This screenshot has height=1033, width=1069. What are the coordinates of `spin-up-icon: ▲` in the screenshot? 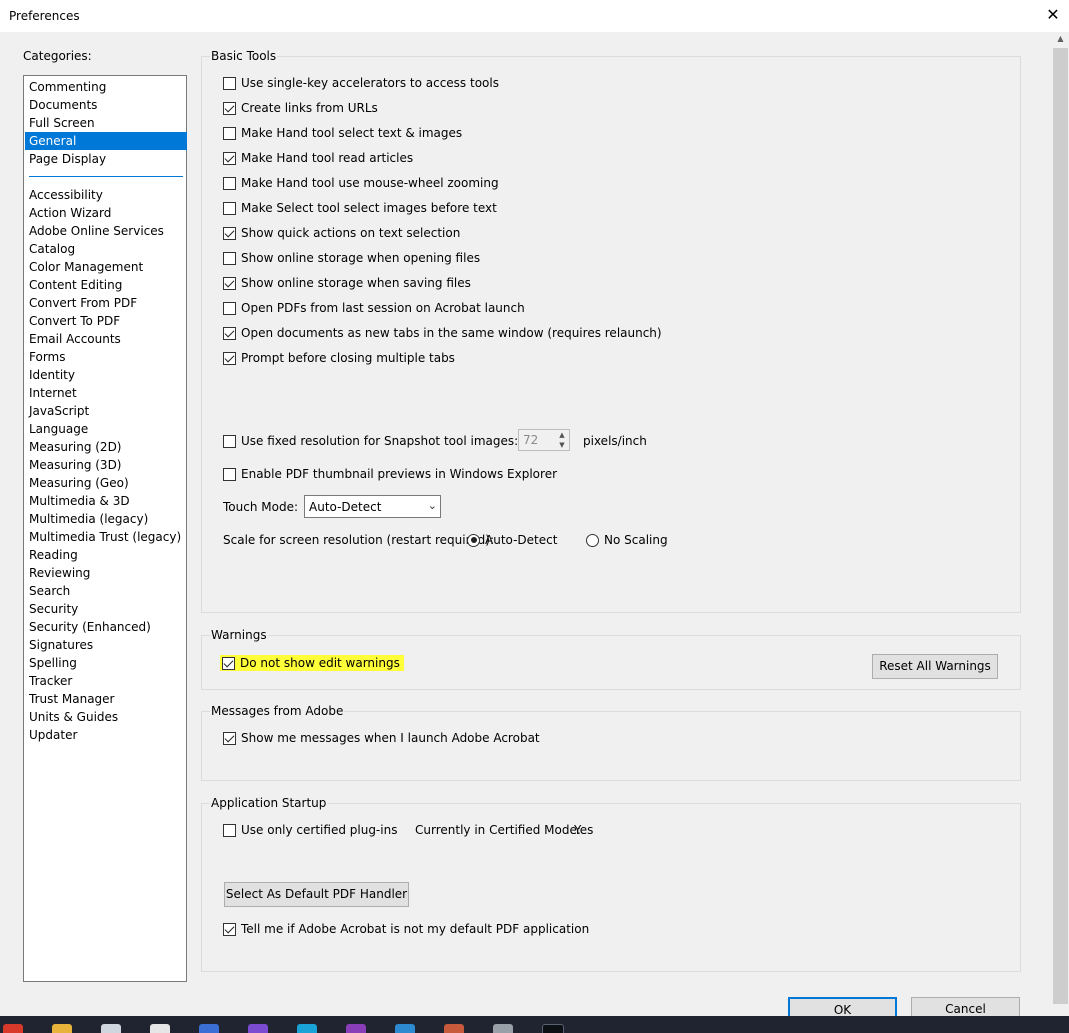 It's located at (562, 435).